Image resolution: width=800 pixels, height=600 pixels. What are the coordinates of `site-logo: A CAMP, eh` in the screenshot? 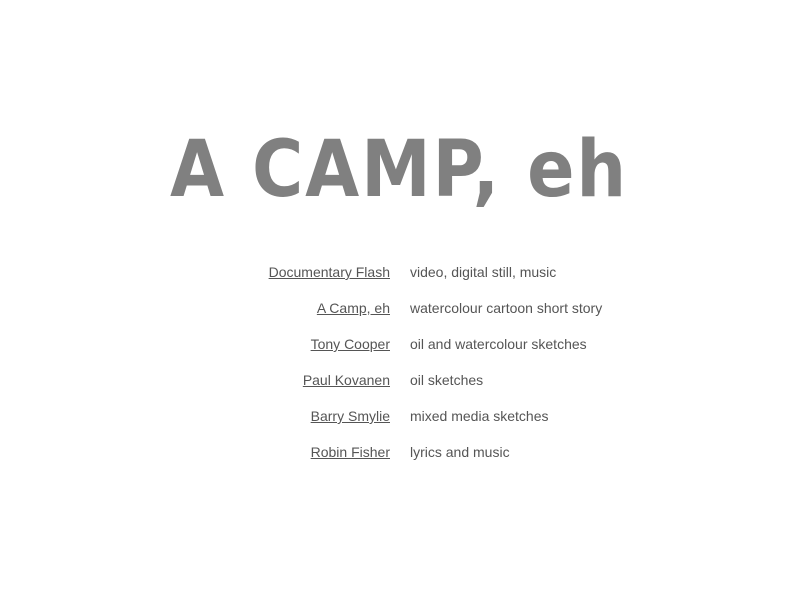 It's located at (400, 164).